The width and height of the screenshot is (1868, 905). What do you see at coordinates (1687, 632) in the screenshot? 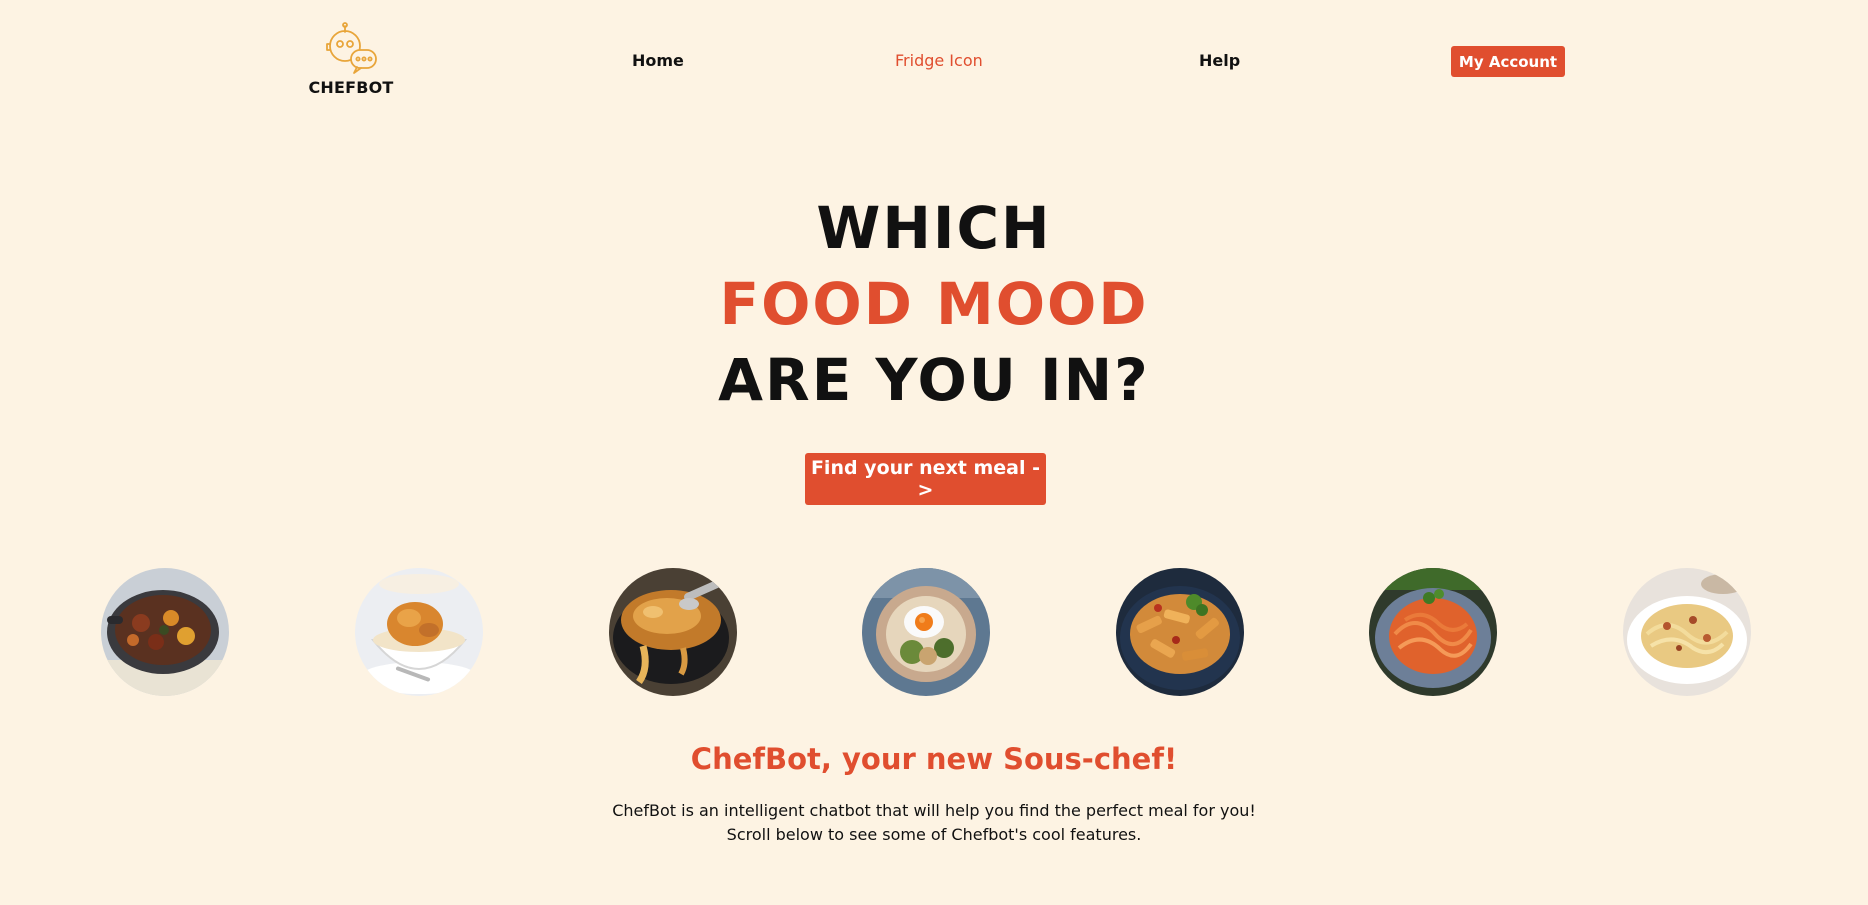
I see `carbonara-image` at bounding box center [1687, 632].